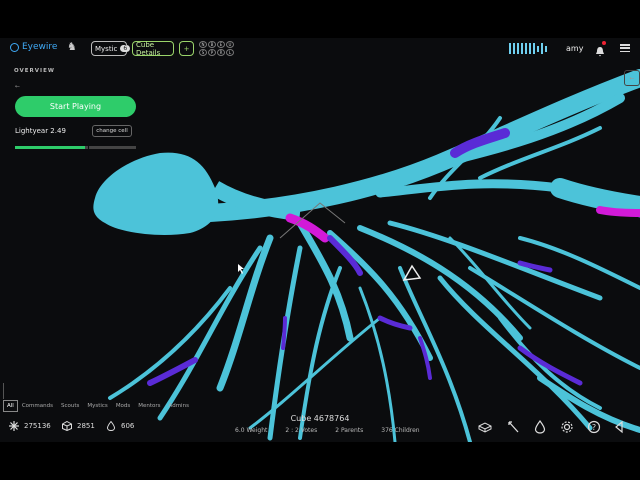 This screenshot has width=640, height=480. I want to click on points-stat: 275136, so click(30, 426).